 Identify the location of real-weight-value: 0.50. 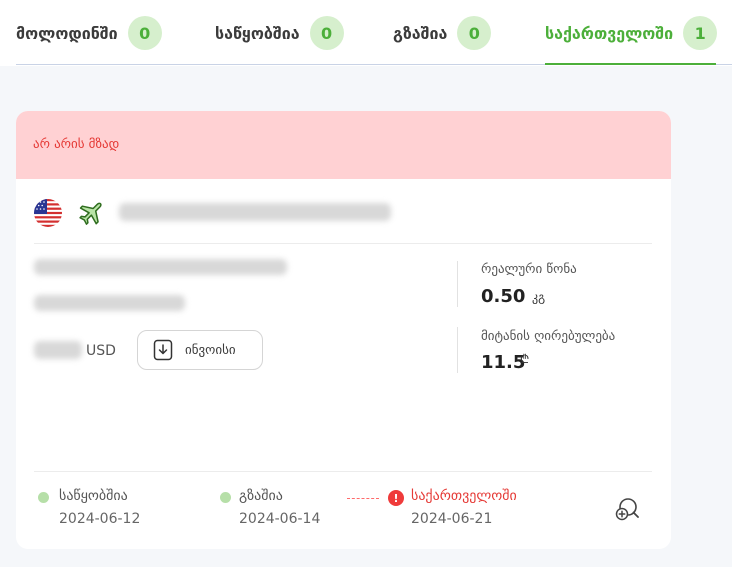
(503, 296).